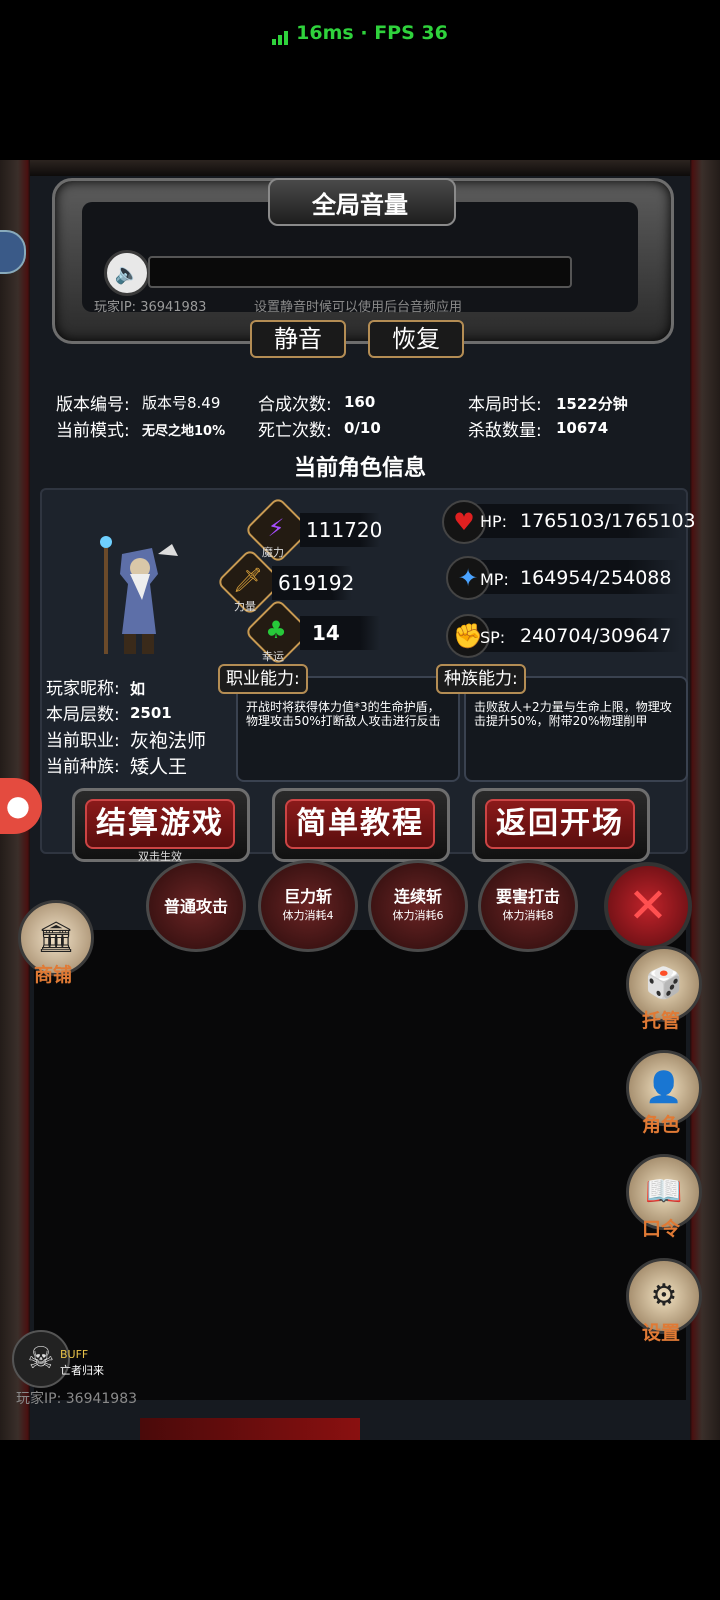 The height and width of the screenshot is (1600, 720). I want to click on shop-label: 商铺, so click(52, 975).